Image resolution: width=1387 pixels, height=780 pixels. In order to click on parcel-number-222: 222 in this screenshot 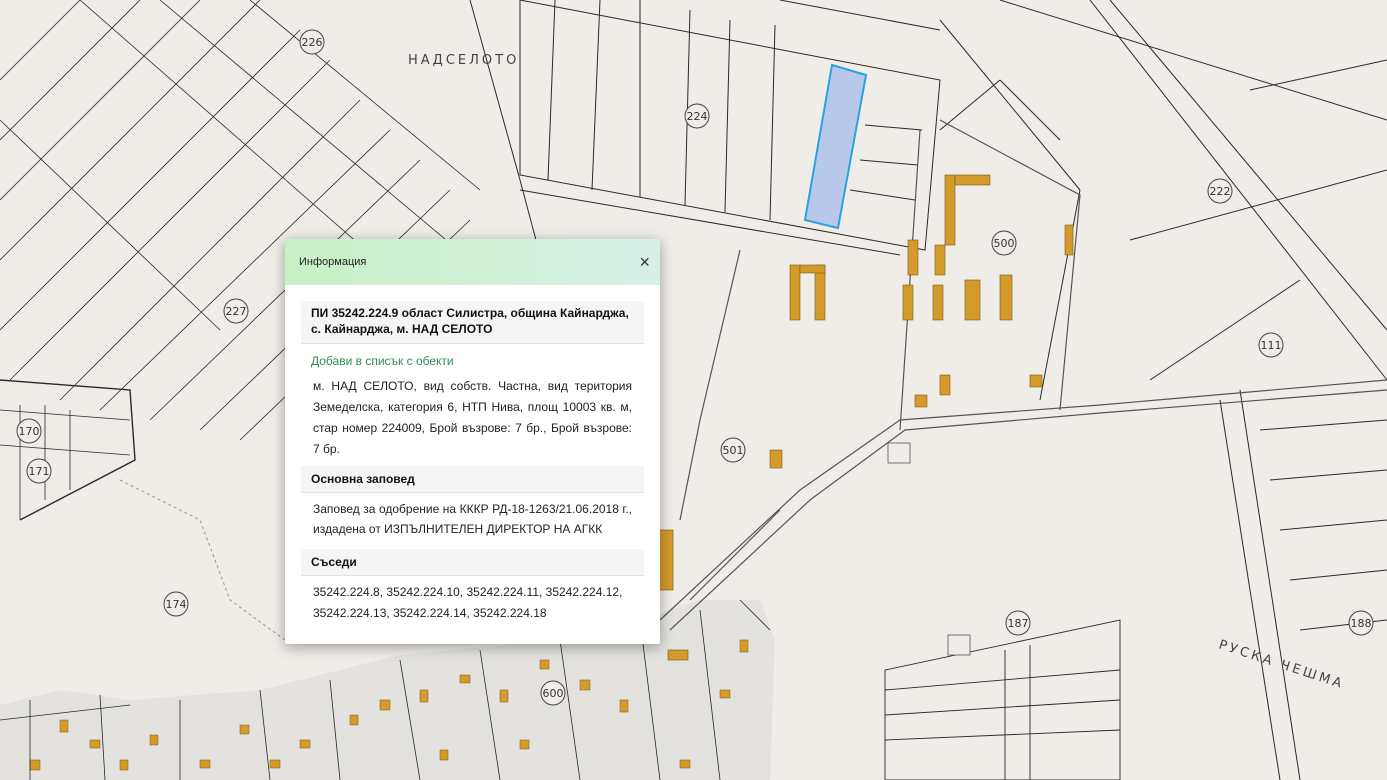, I will do `click(1220, 191)`.